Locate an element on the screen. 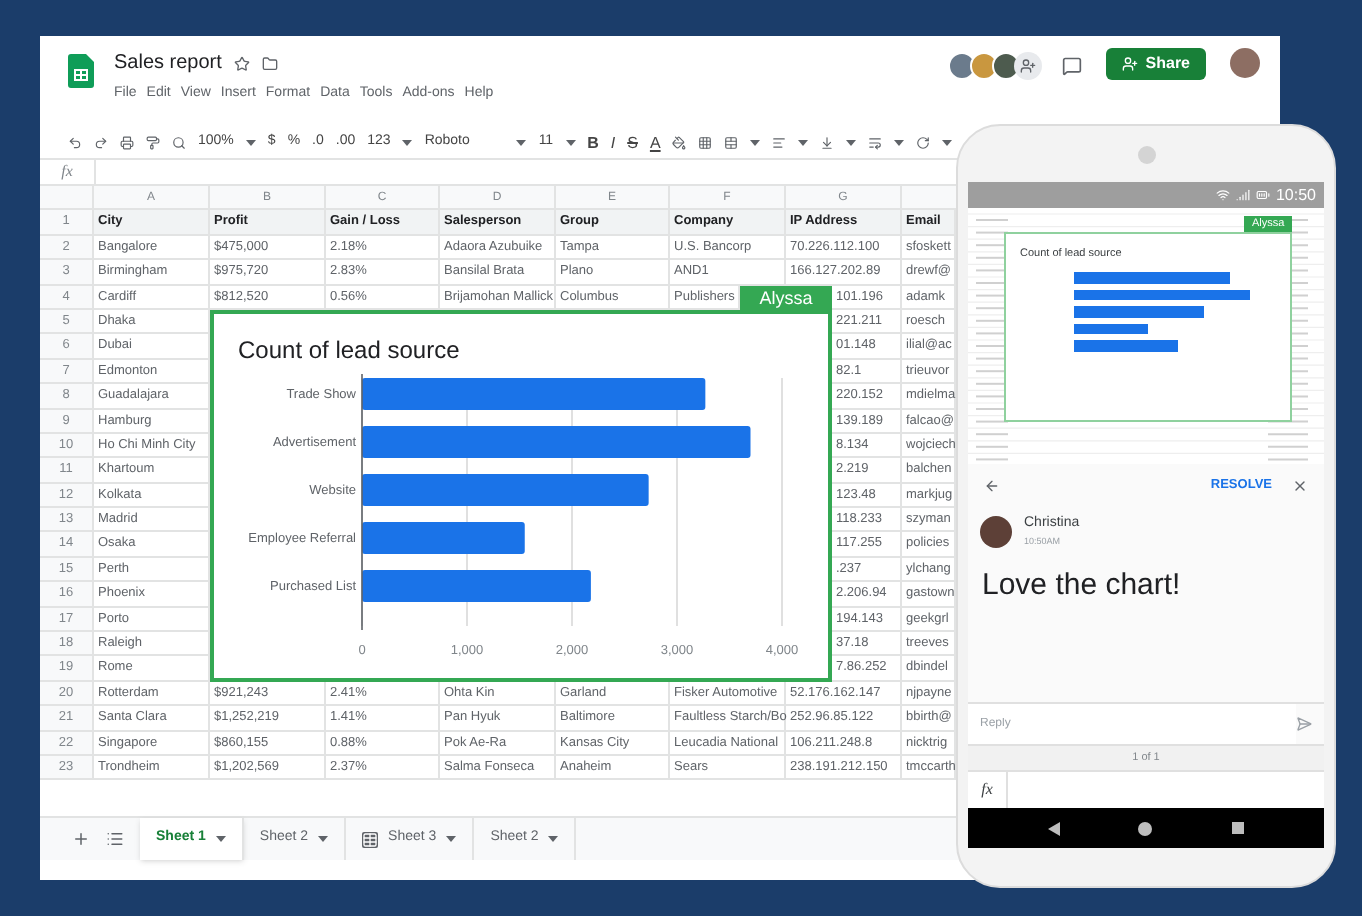 The width and height of the screenshot is (1362, 916). chart-title: Count of lead source is located at coordinates (350, 349).